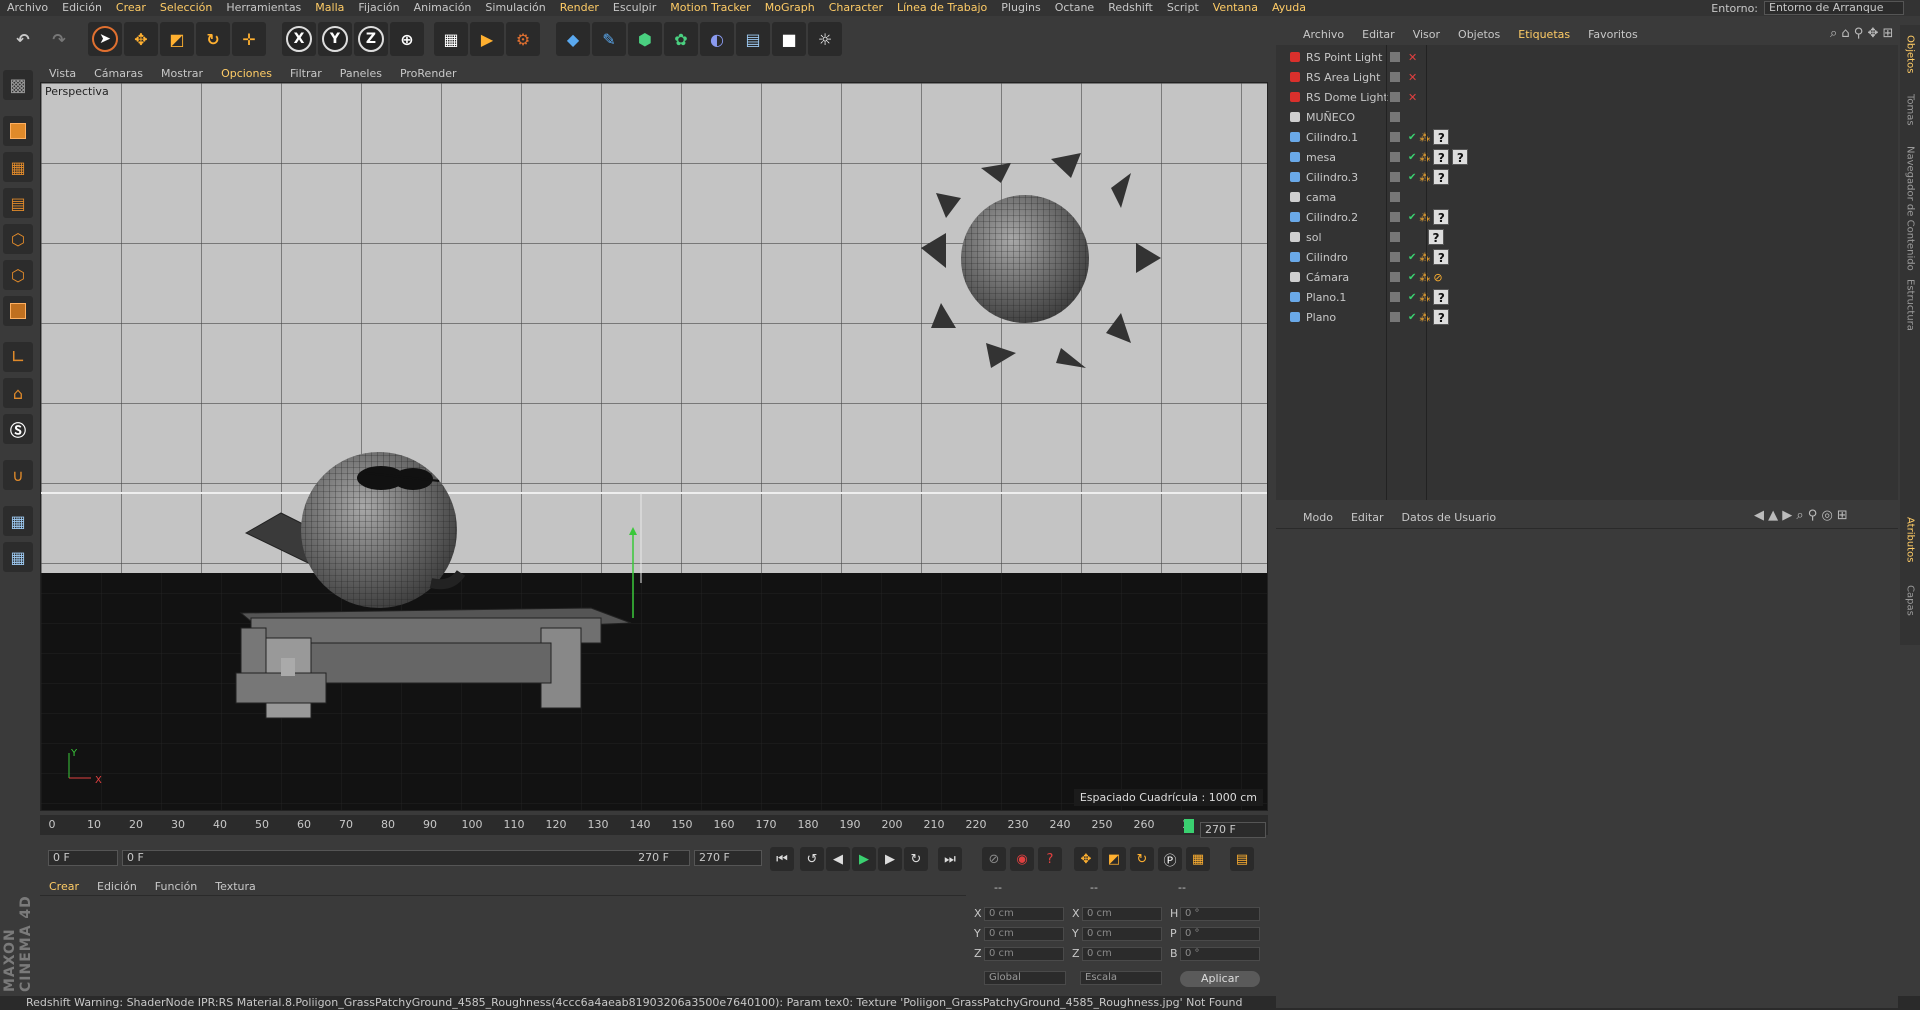  Describe the element at coordinates (83, 858) in the screenshot. I see `start-frame-field: 0 F` at that location.